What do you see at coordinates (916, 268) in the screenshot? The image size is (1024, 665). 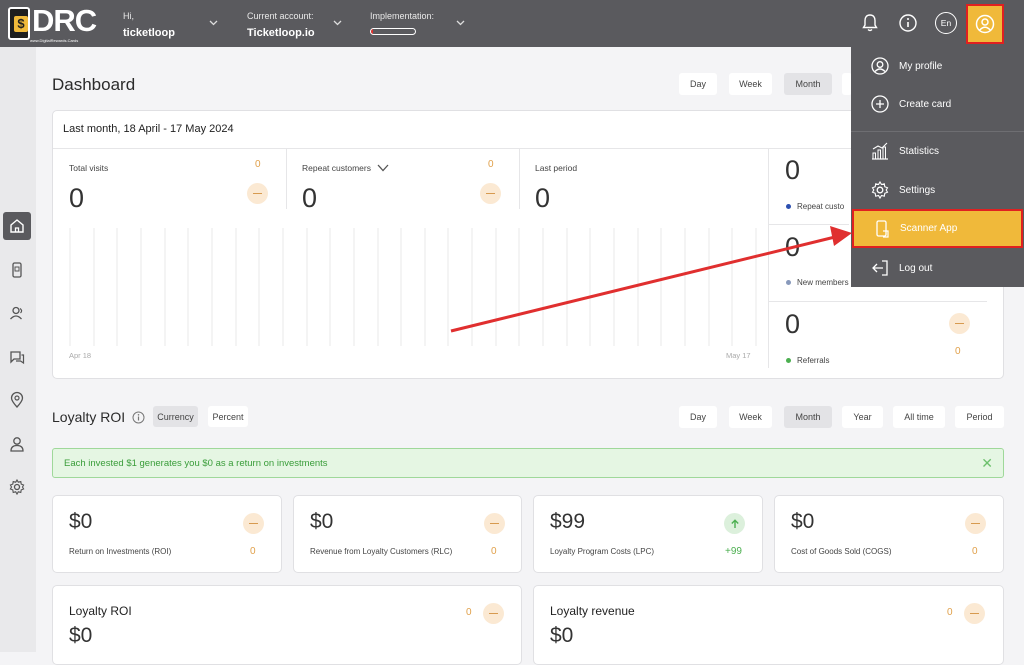 I see `menu-item-label: Log out` at bounding box center [916, 268].